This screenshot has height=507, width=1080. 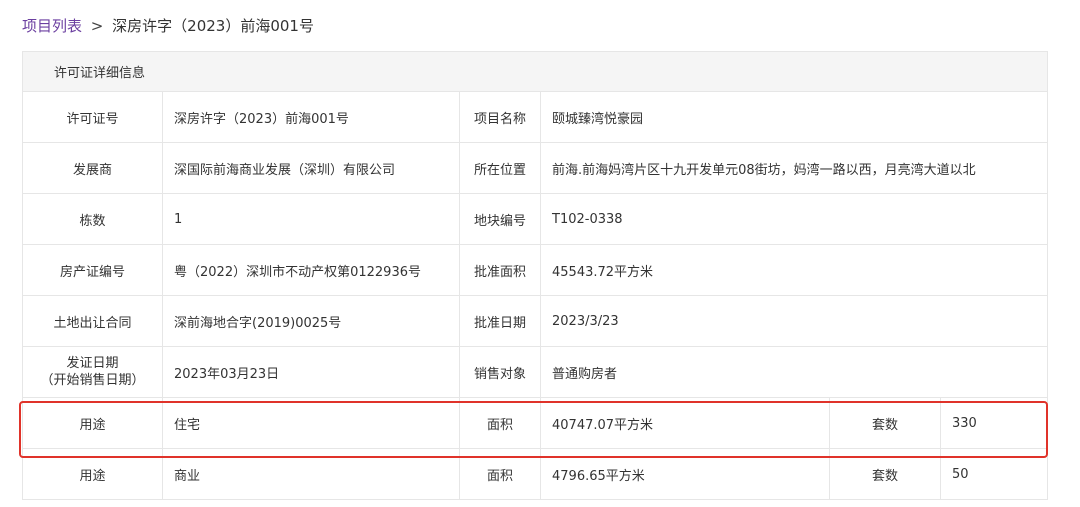 I want to click on value-unit-count: 330, so click(x=994, y=423).